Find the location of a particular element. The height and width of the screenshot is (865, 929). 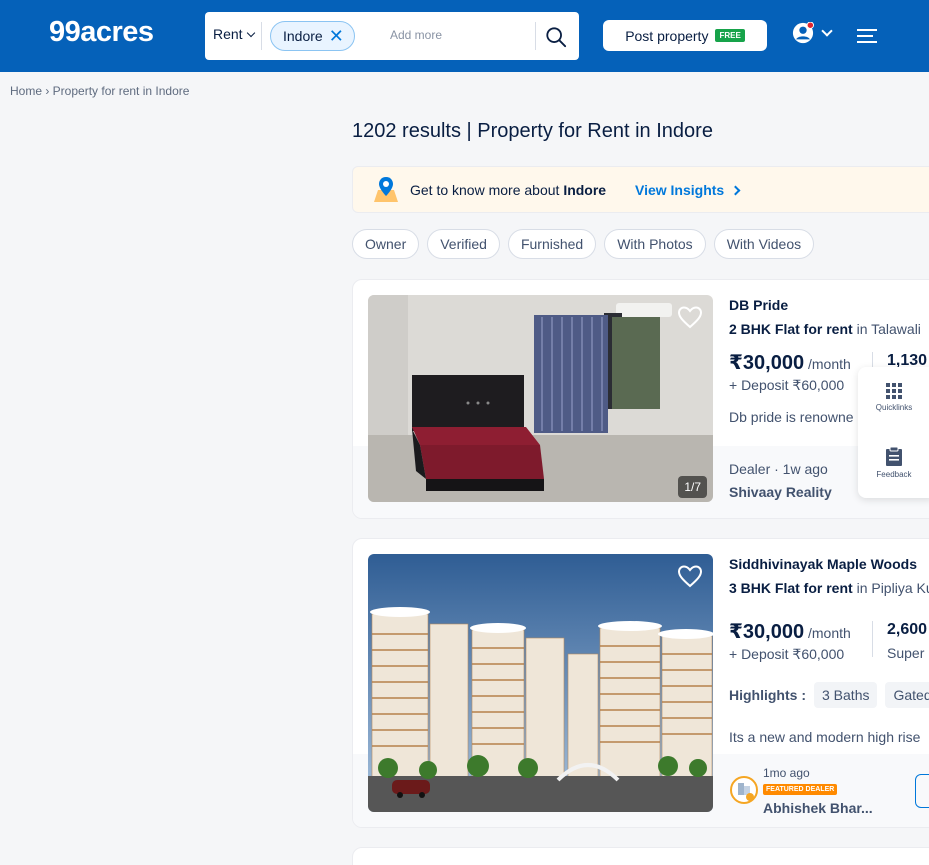

post-property-button: Post property FREE is located at coordinates (685, 35).